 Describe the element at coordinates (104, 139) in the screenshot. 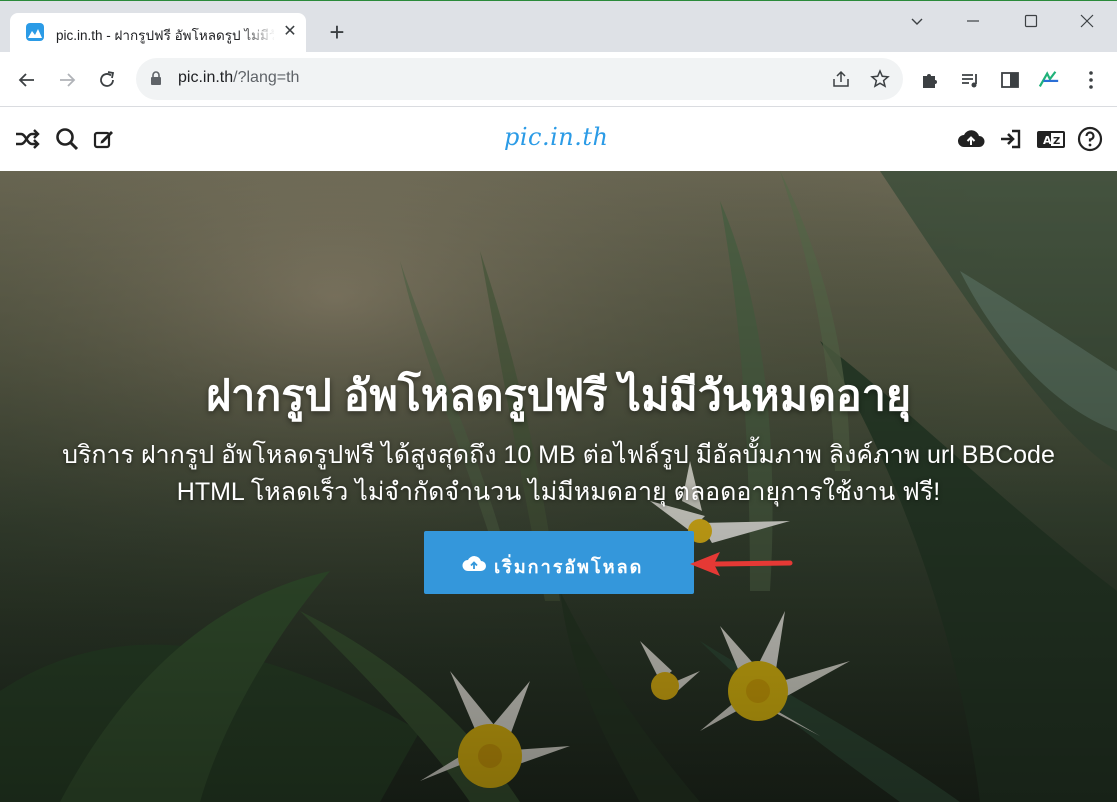

I see `edit-icon` at that location.